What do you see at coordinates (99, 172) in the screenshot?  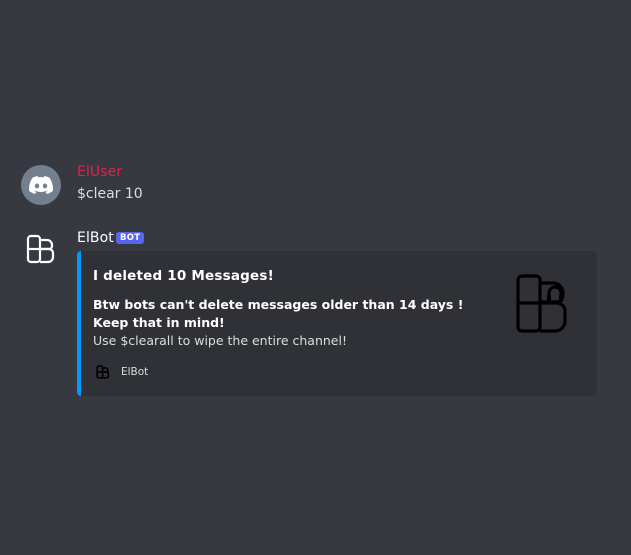 I see `user-username: ElUser` at bounding box center [99, 172].